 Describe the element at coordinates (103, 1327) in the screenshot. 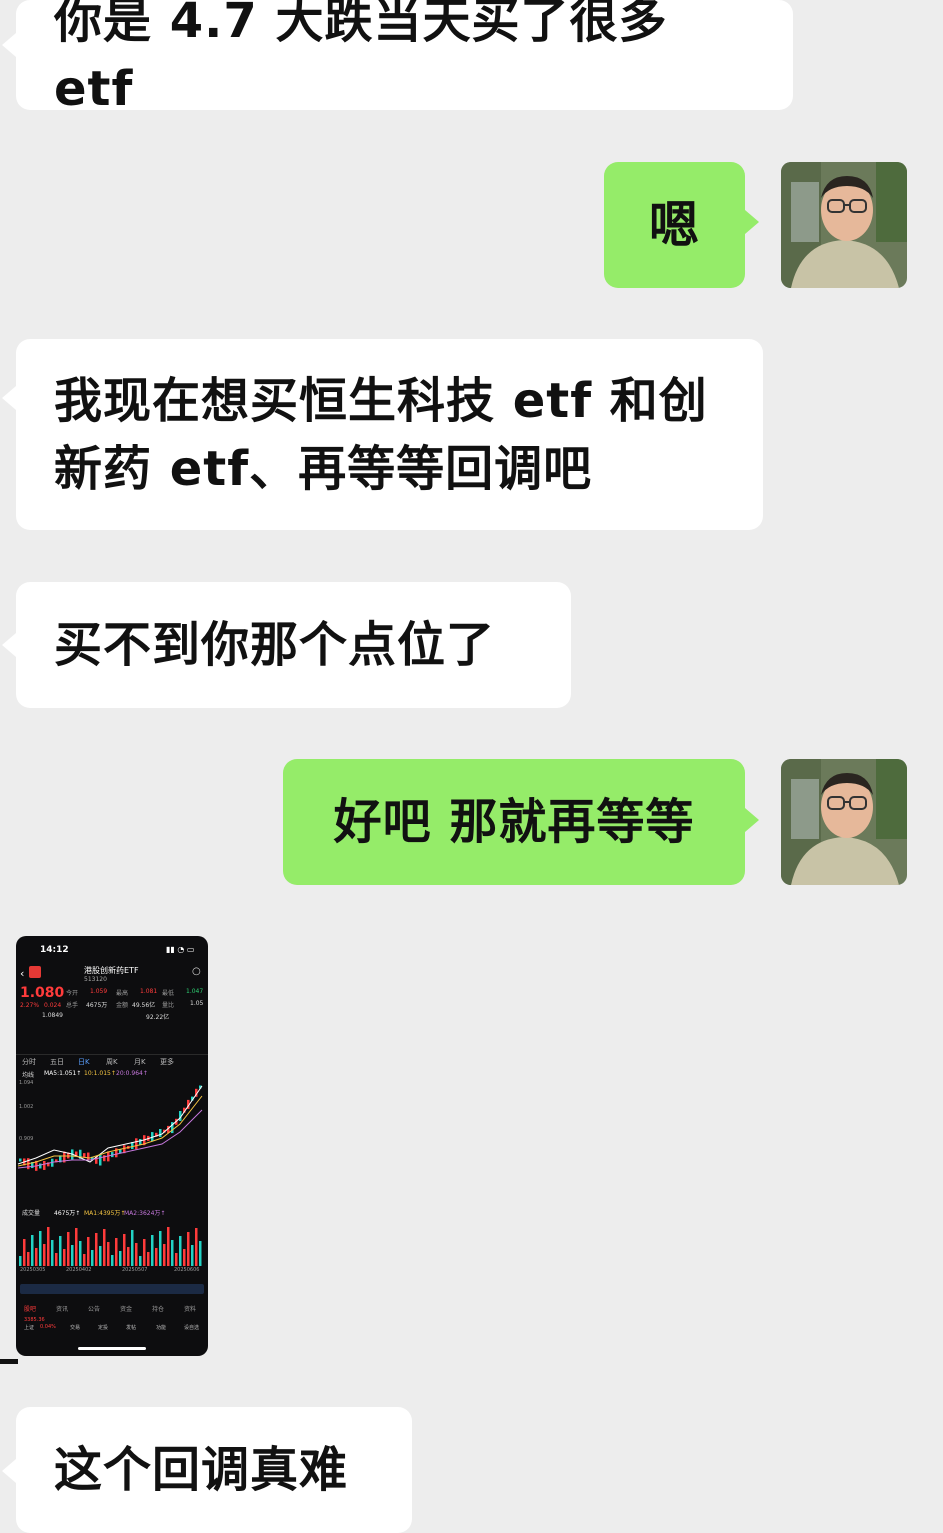

I see `nav-item: 定投` at that location.